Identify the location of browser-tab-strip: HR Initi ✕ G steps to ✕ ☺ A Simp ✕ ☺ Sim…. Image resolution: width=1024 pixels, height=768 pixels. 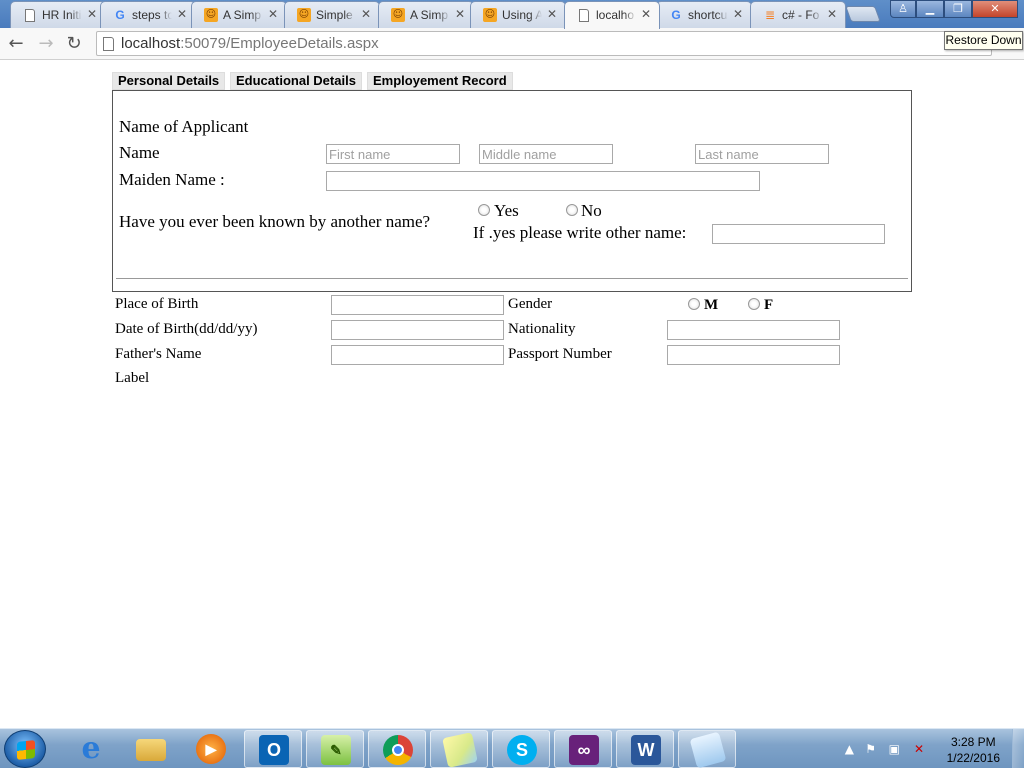
(512, 14).